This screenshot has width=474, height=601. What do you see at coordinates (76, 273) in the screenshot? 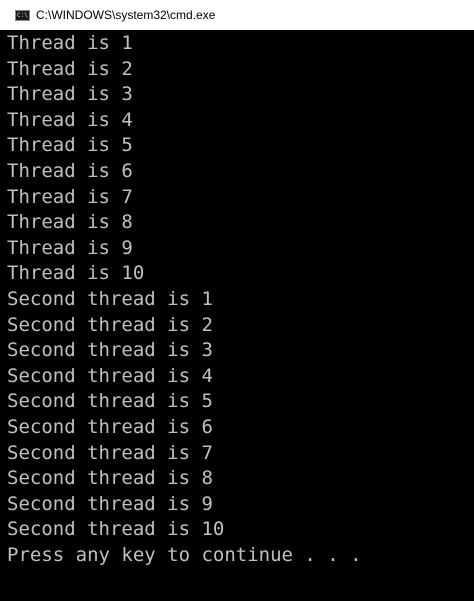
I see `console-line: Thread is 10` at bounding box center [76, 273].